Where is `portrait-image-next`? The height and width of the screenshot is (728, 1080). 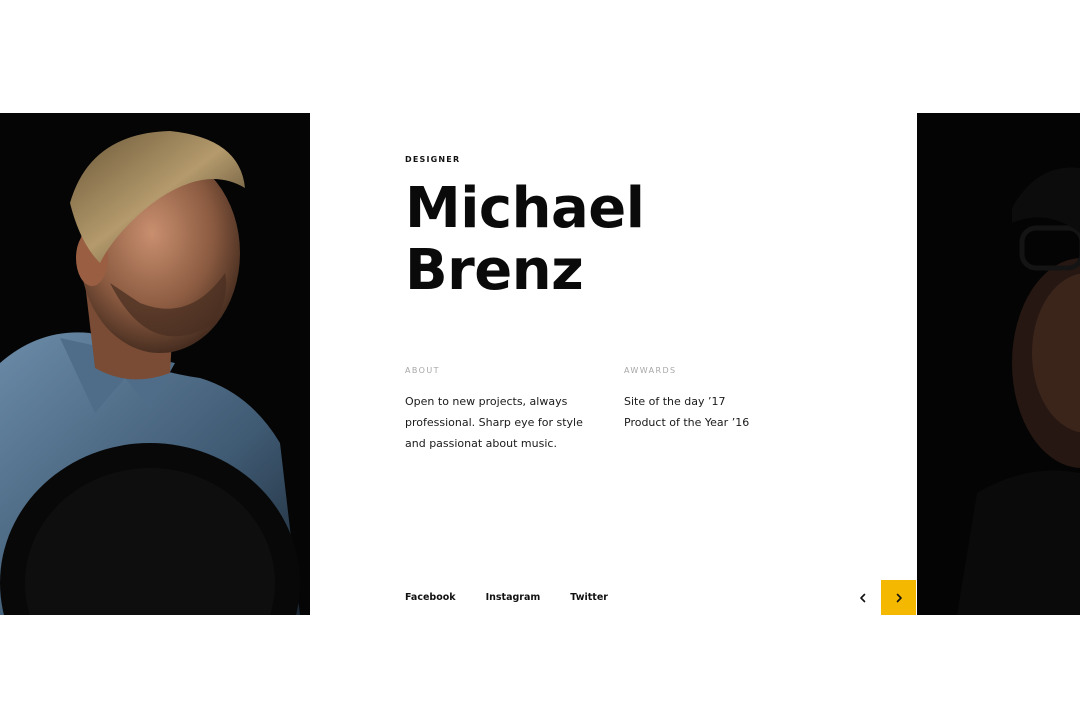 portrait-image-next is located at coordinates (998, 364).